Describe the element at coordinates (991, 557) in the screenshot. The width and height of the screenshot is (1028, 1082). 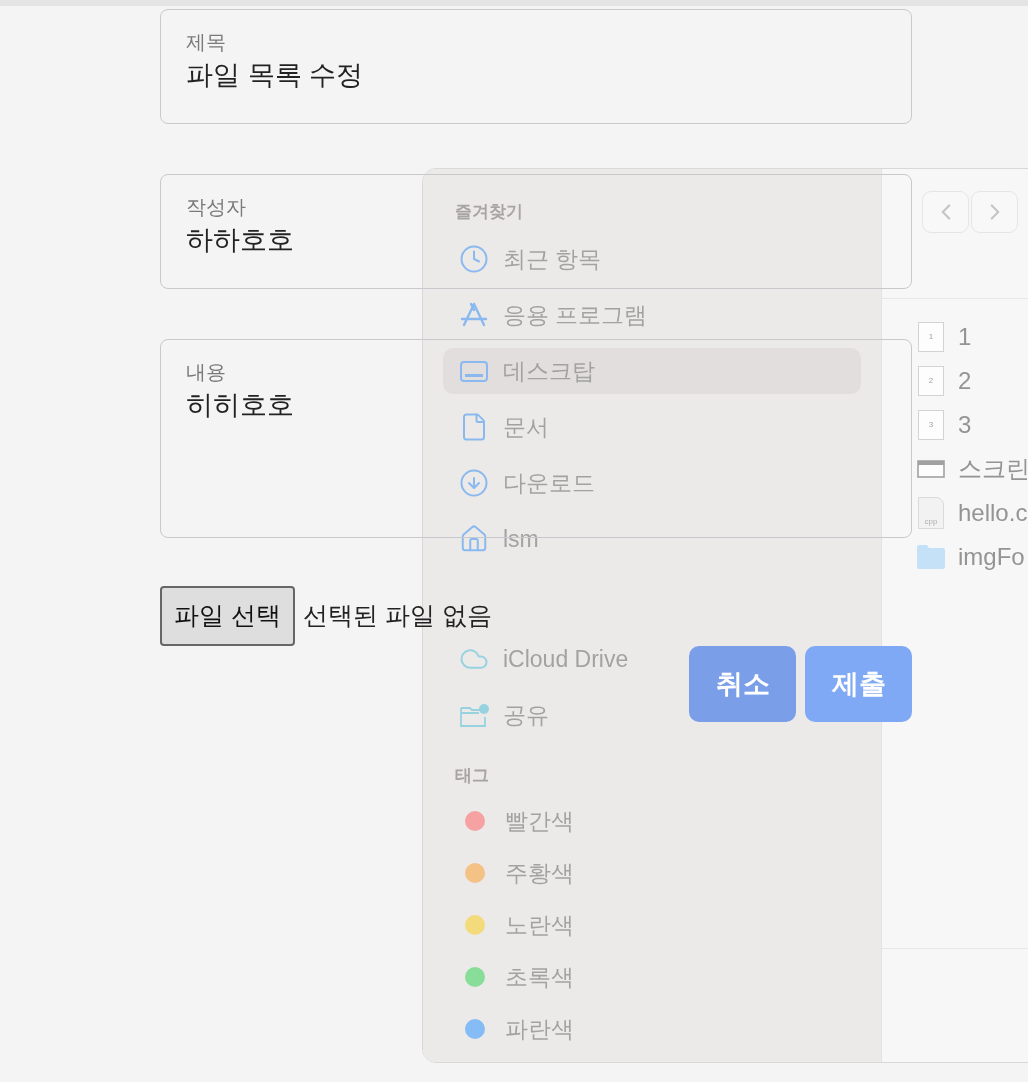
I see `file-name: imgFo` at that location.